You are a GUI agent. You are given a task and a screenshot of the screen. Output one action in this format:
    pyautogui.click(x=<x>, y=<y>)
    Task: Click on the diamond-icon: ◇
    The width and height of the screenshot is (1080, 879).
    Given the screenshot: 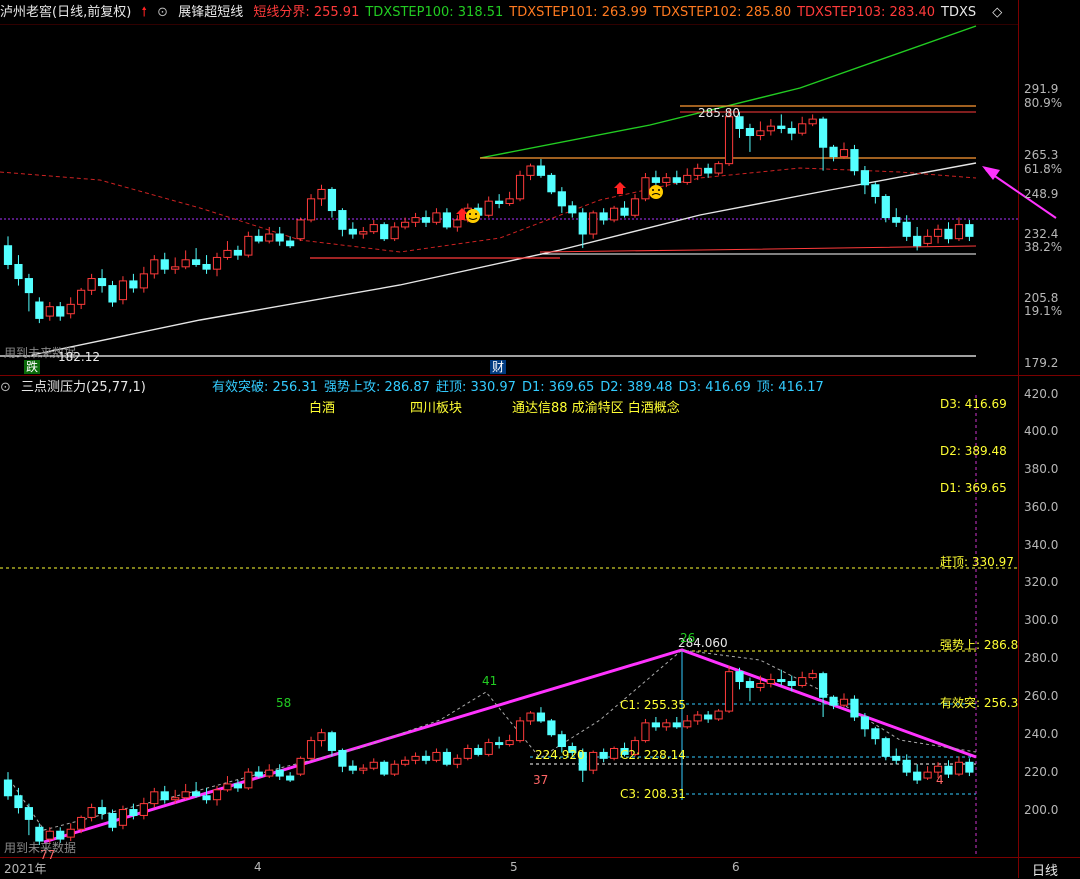 What is the action you would take?
    pyautogui.click(x=997, y=12)
    